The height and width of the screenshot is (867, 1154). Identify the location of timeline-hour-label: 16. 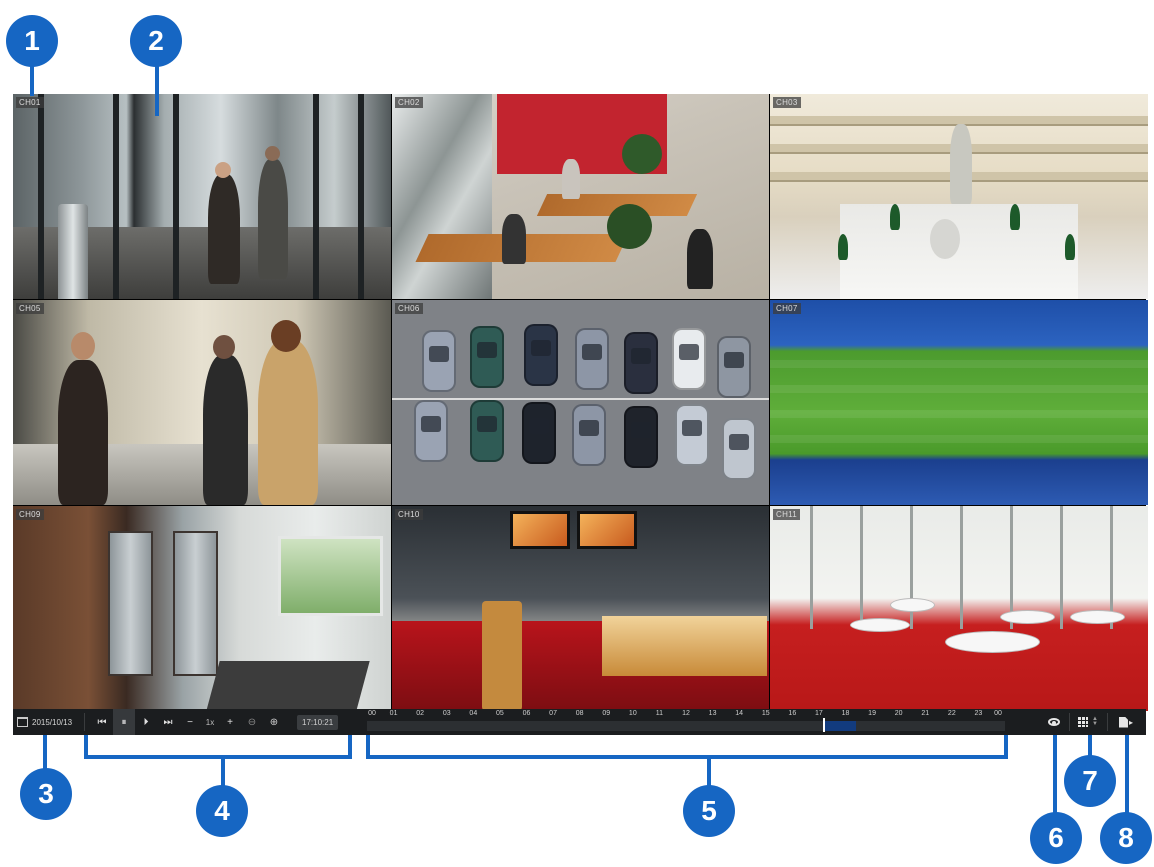
(792, 713).